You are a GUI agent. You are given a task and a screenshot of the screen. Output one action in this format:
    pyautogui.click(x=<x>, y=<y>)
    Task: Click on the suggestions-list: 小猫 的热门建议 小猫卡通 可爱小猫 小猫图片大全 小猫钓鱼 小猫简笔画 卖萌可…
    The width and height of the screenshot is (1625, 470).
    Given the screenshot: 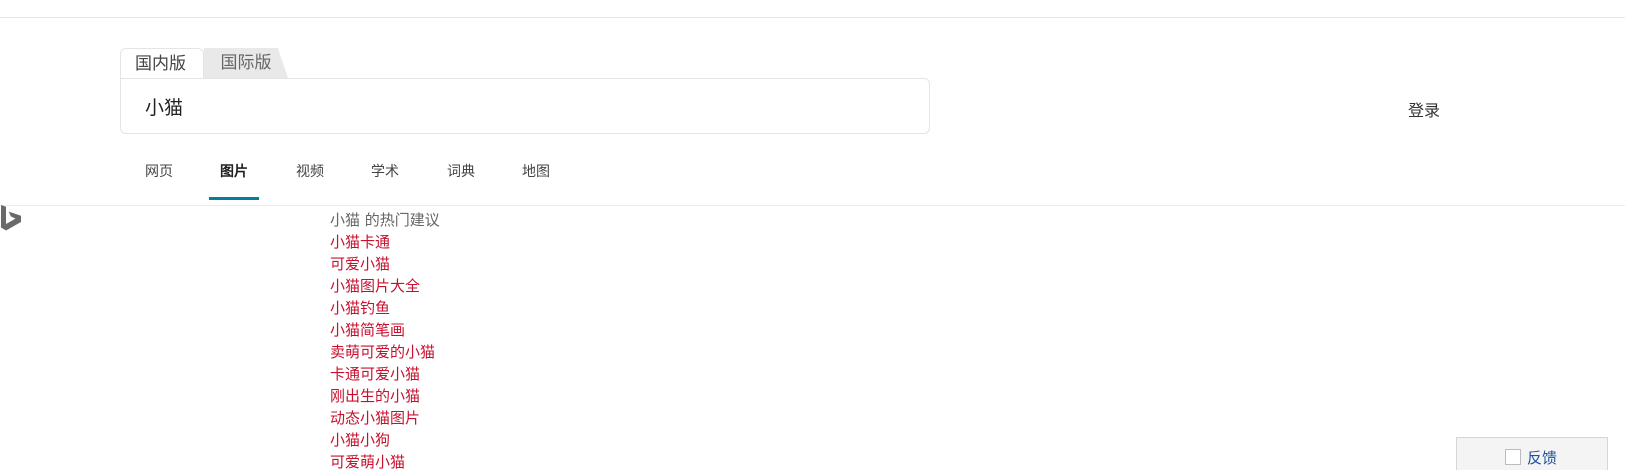 What is the action you would take?
    pyautogui.click(x=385, y=339)
    